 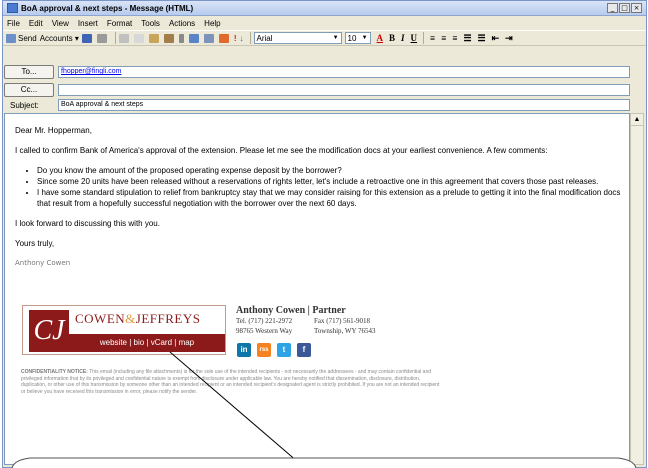 I want to click on signature-icon, so click(x=208, y=38).